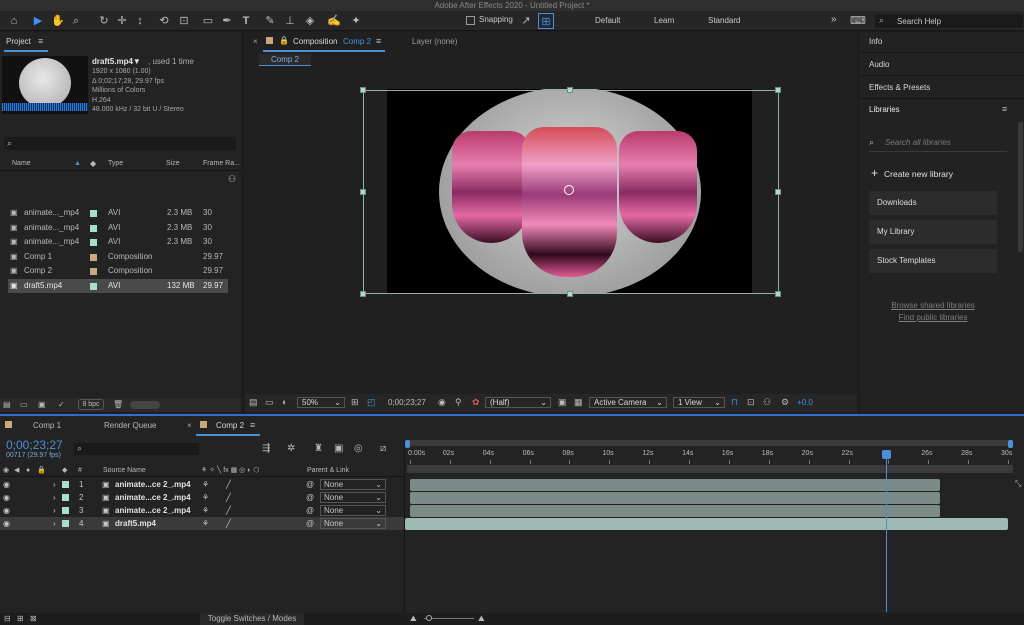  I want to click on composition-panel-menu-icon: ≡, so click(378, 41).